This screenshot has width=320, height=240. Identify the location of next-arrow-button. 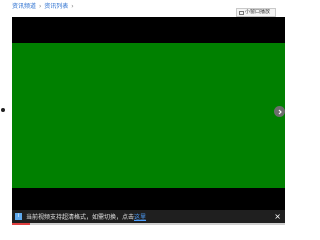
(279, 111).